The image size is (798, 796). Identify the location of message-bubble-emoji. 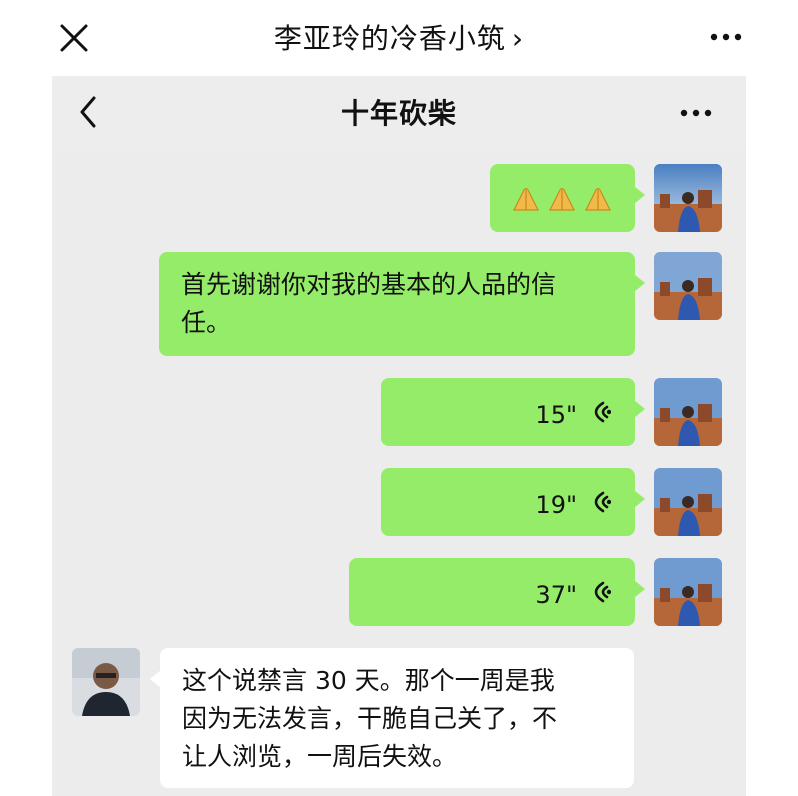
(567, 198).